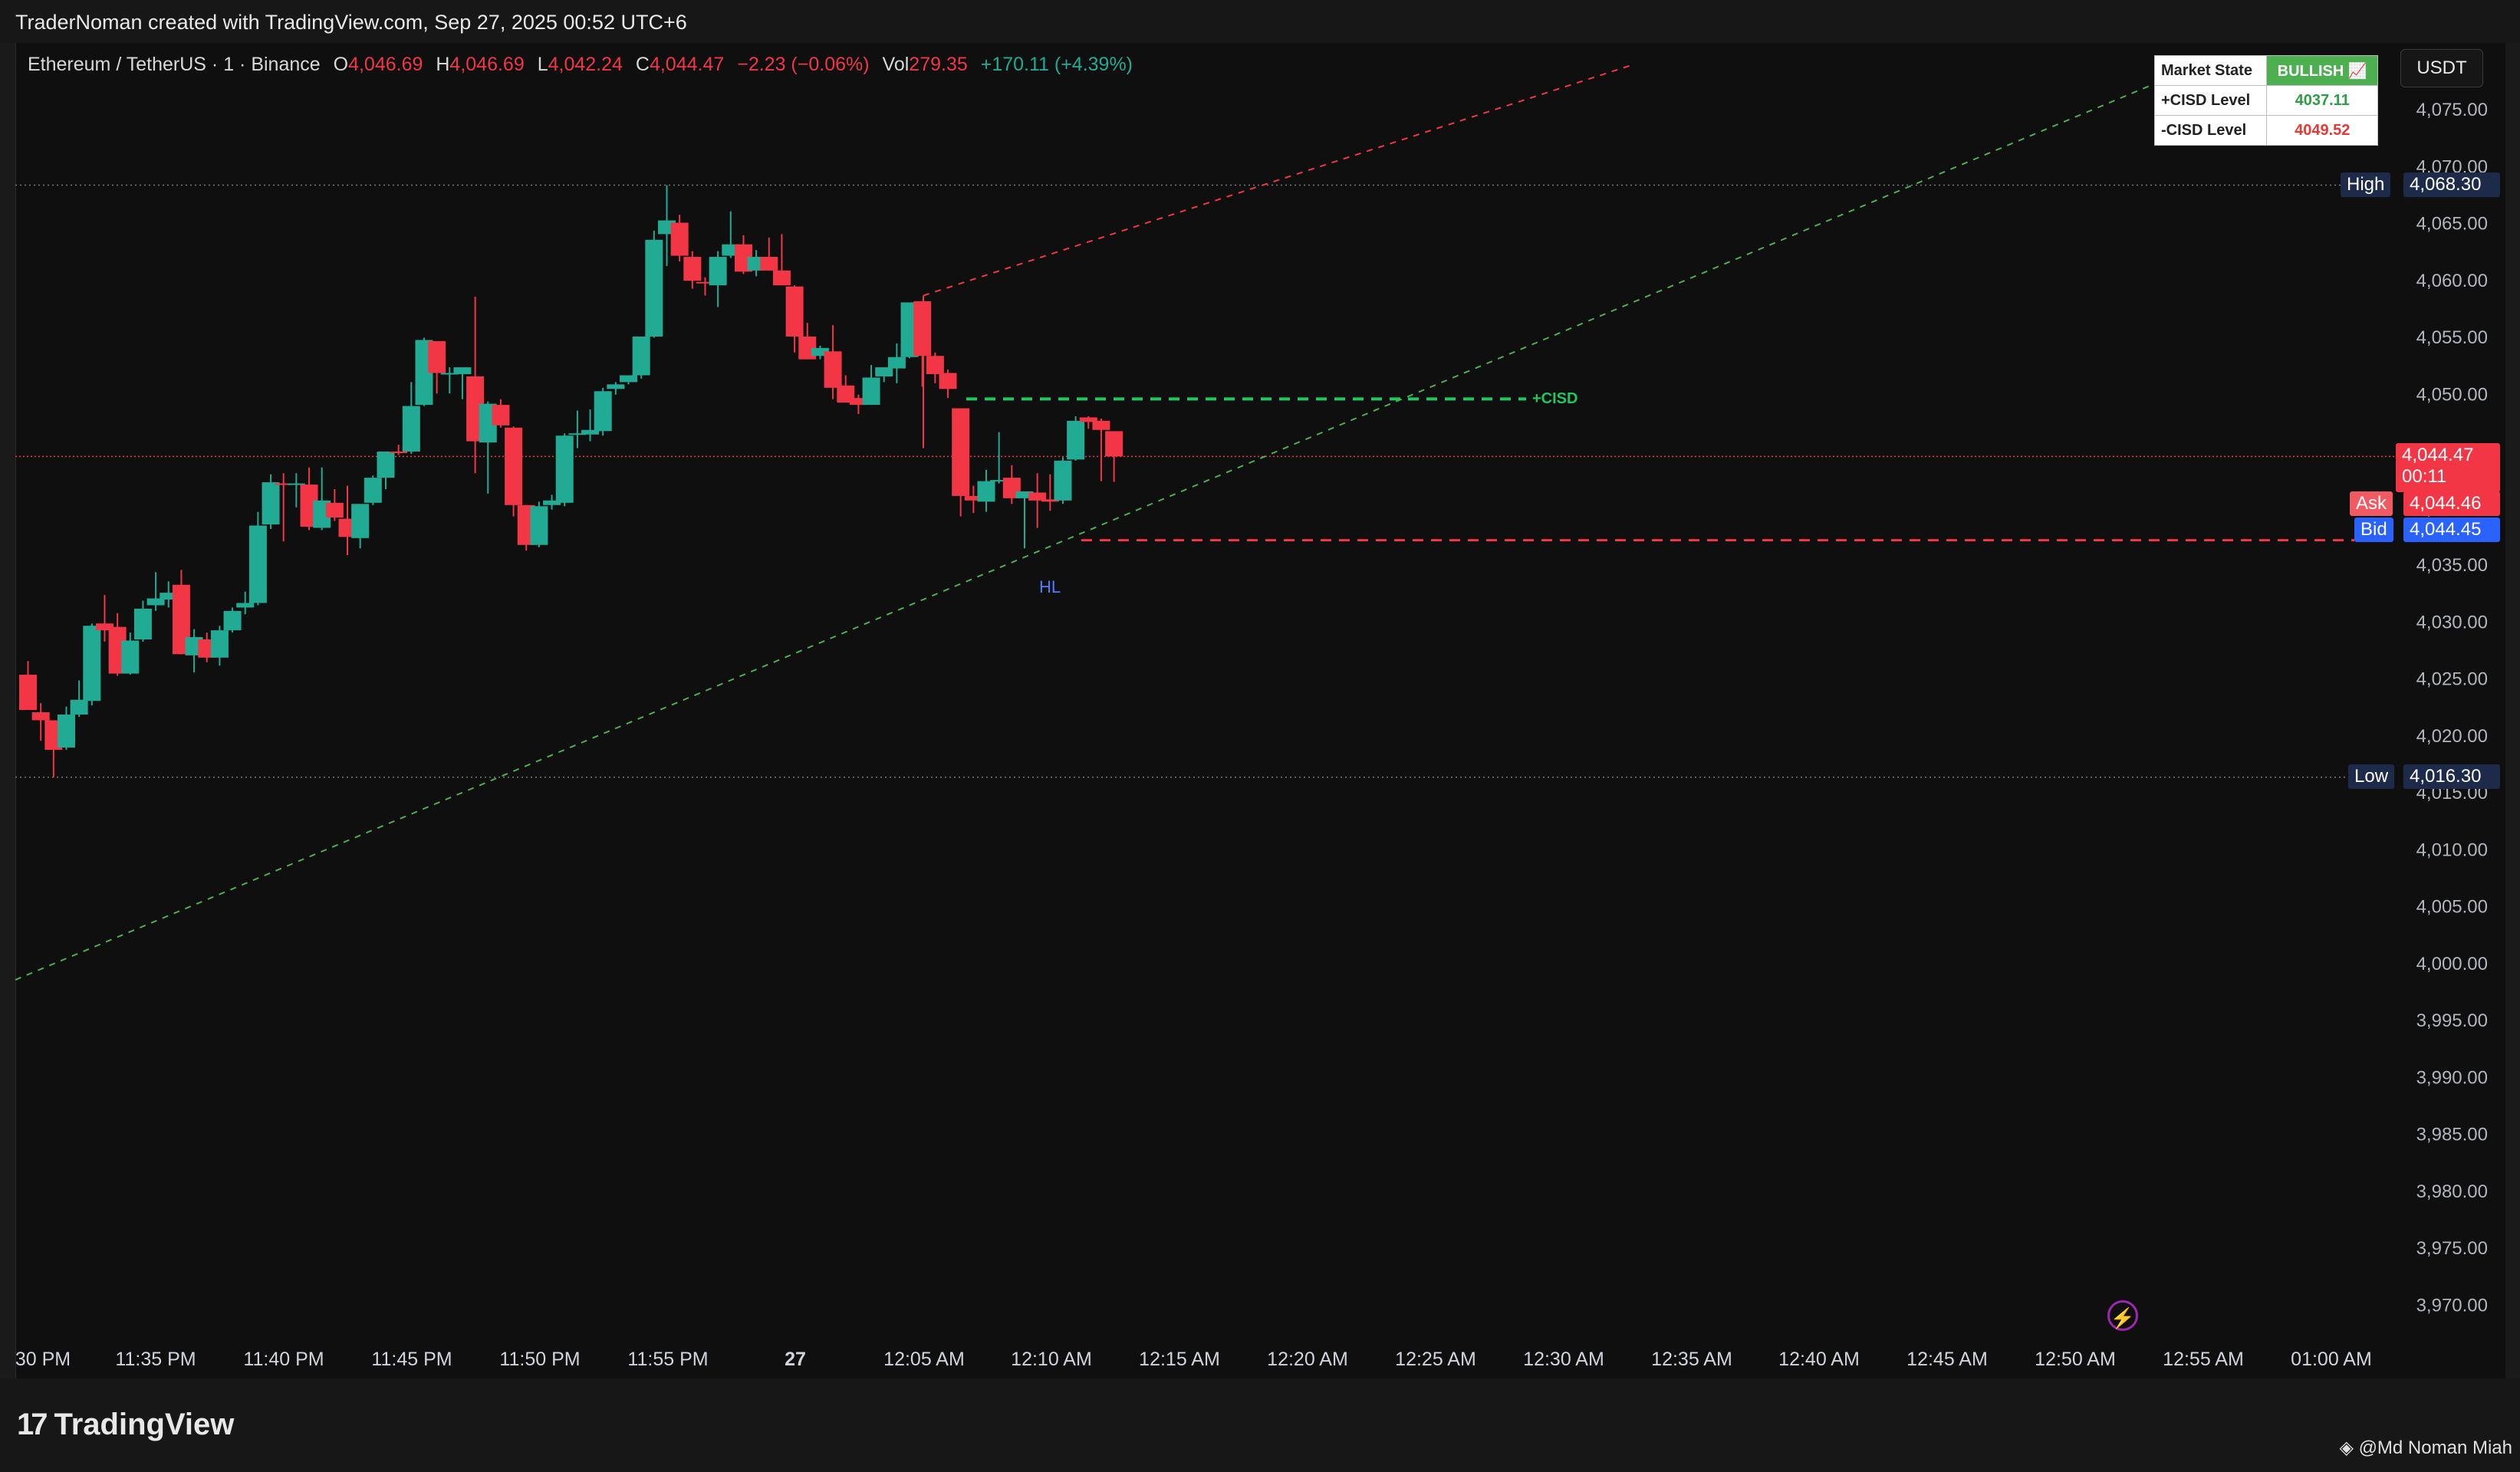 Image resolution: width=2520 pixels, height=1472 pixels. What do you see at coordinates (1563, 1360) in the screenshot?
I see `x-tick-label: 12:30 AM` at bounding box center [1563, 1360].